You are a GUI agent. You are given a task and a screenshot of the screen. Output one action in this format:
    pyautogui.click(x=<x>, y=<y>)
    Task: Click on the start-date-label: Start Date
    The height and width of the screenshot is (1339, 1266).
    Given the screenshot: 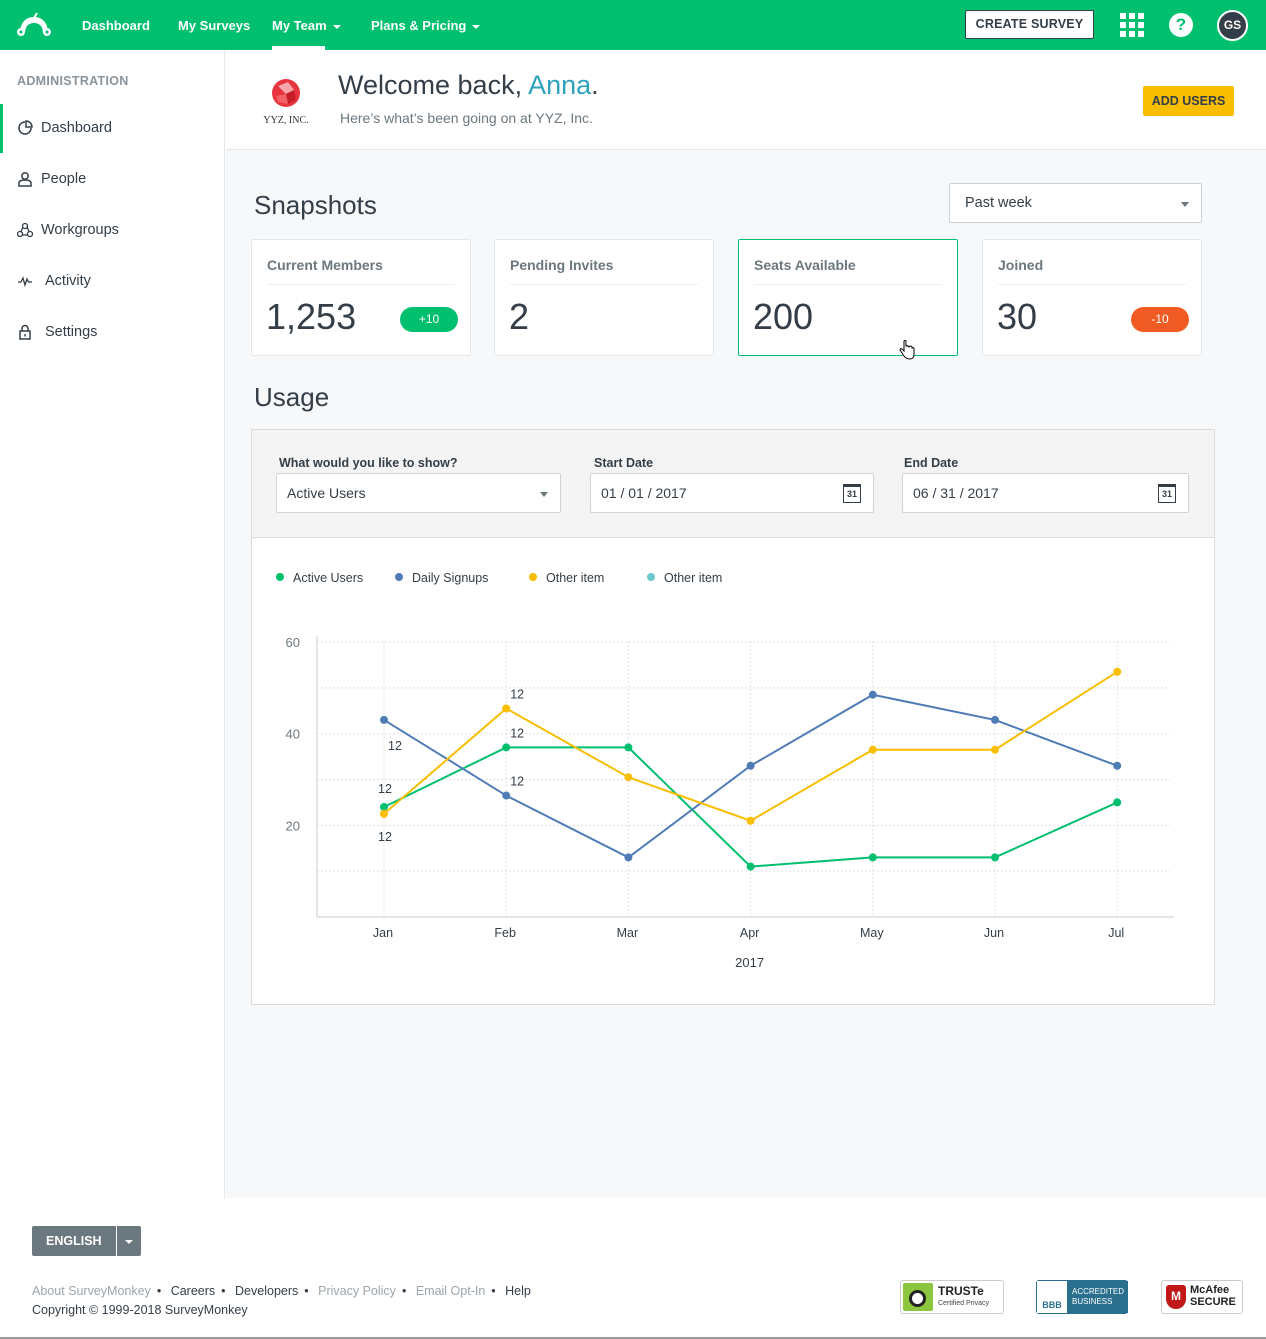 What is the action you would take?
    pyautogui.click(x=624, y=463)
    